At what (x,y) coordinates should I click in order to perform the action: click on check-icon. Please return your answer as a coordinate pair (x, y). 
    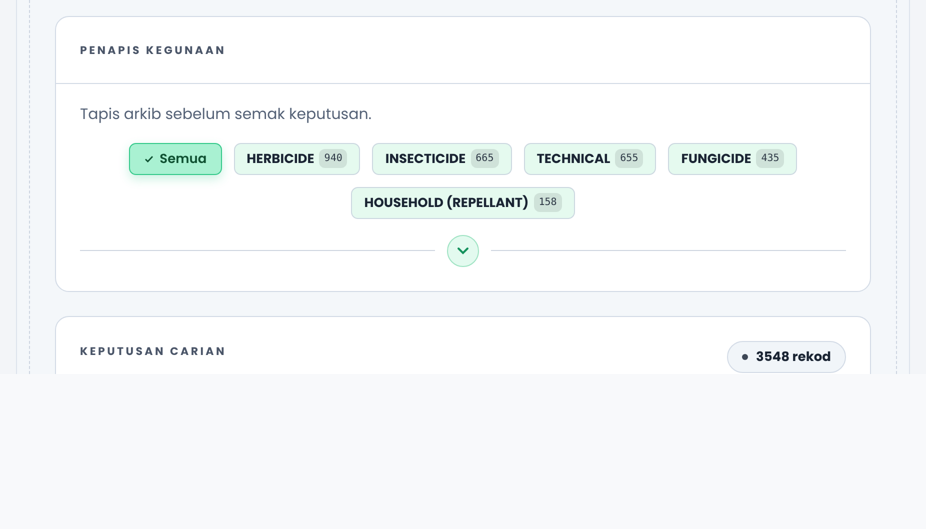
    Looking at the image, I should click on (149, 159).